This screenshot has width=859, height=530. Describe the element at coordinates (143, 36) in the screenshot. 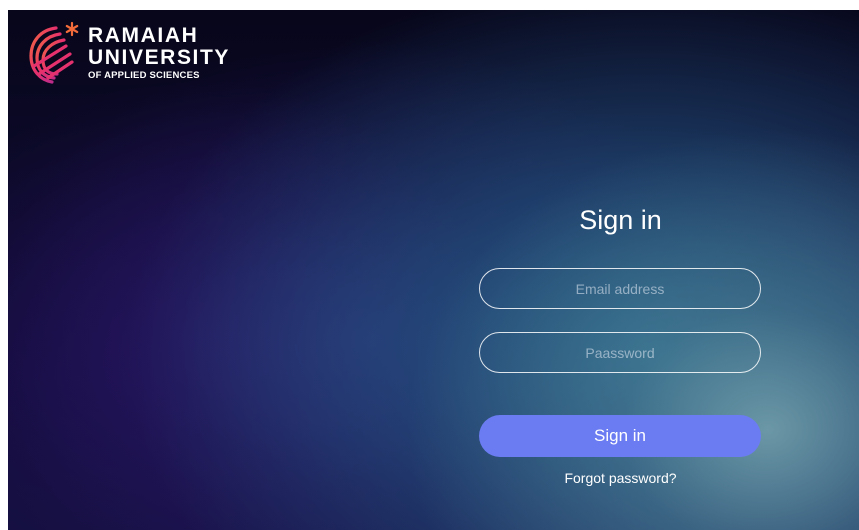

I see `logo-text-line1: RAMAIAH` at that location.